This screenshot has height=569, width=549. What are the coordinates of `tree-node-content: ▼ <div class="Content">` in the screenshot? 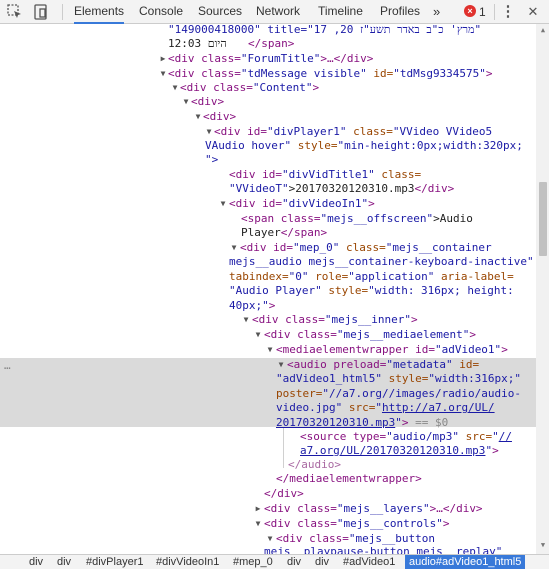 It's located at (268, 87).